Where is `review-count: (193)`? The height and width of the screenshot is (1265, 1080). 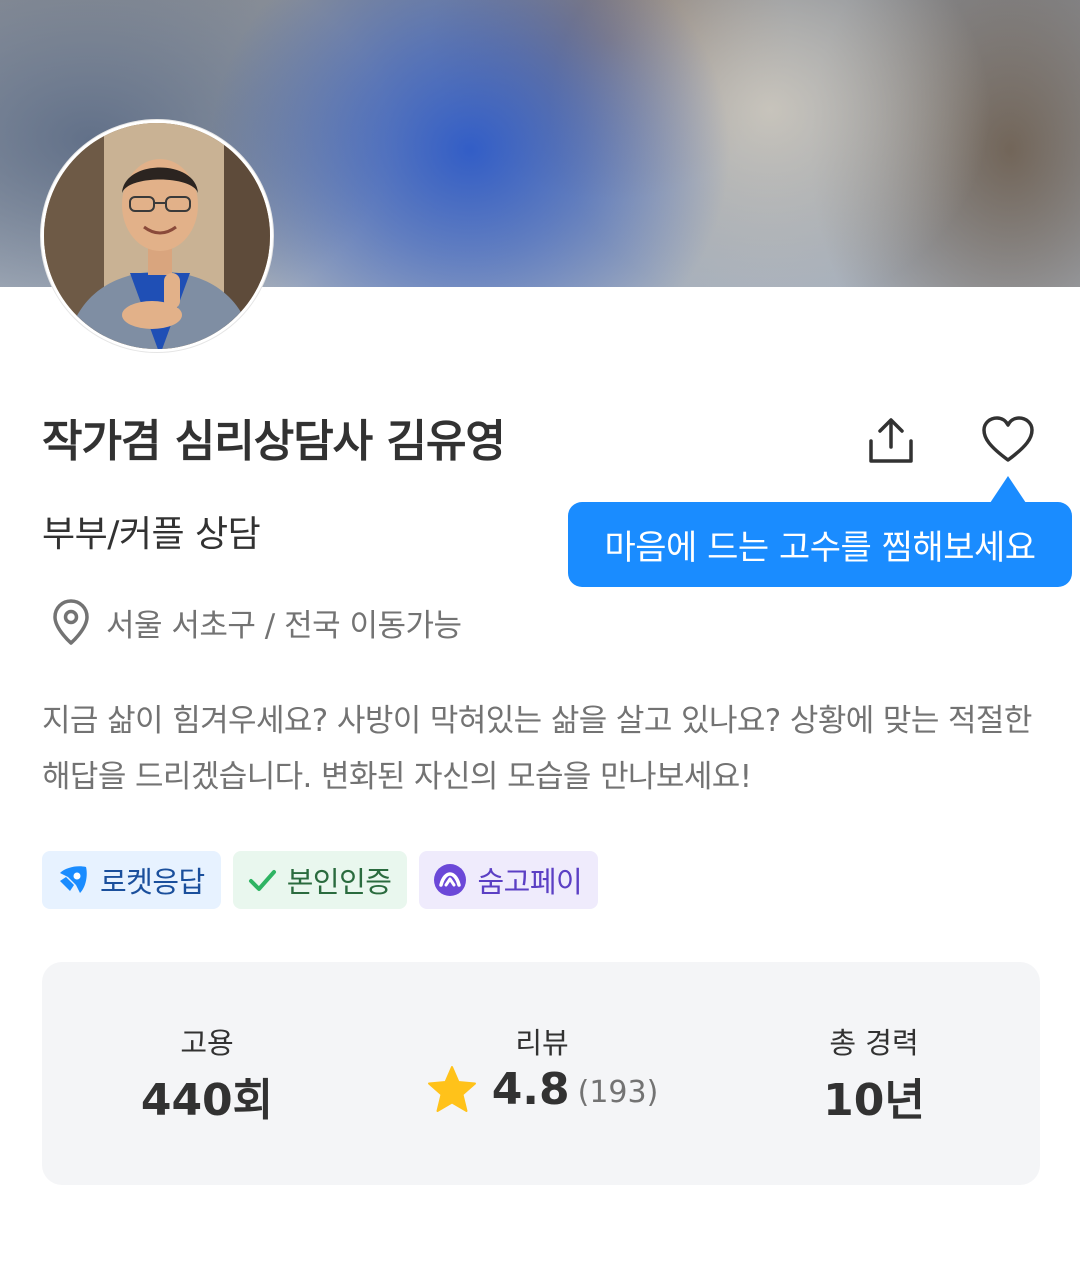 review-count: (193) is located at coordinates (618, 1092).